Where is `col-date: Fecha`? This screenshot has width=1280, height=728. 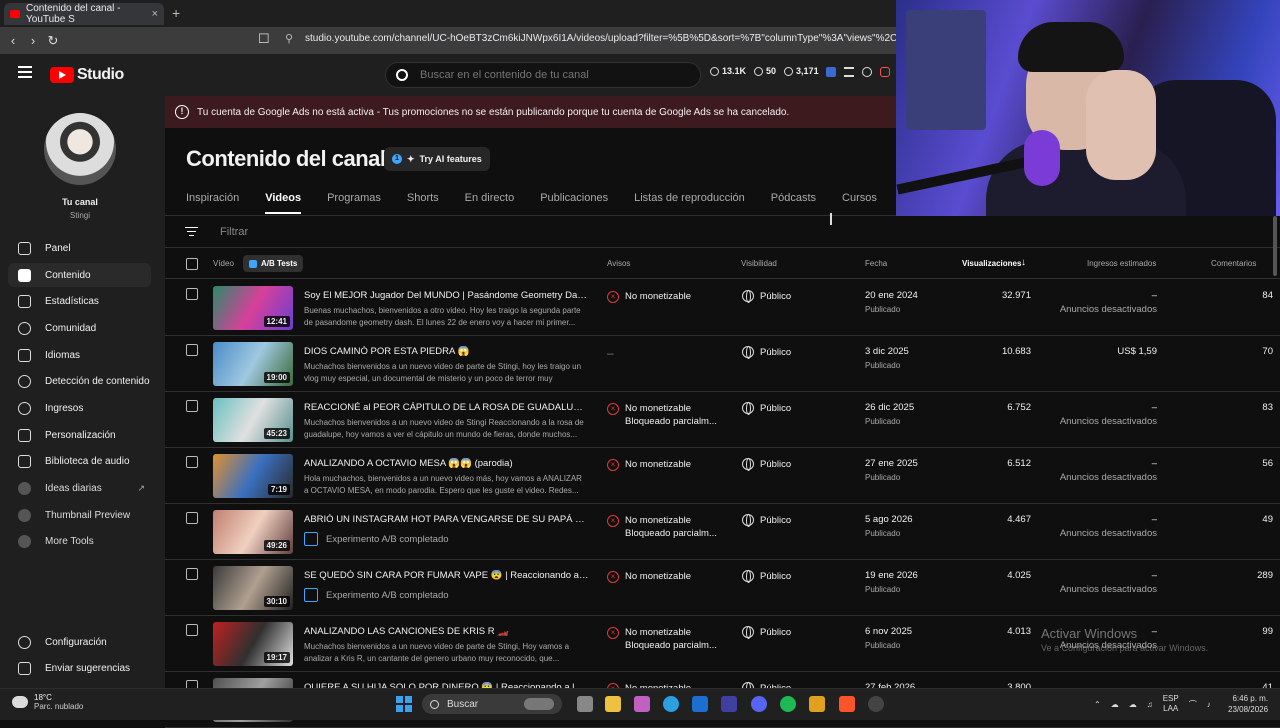
col-date: Fecha is located at coordinates (876, 263).